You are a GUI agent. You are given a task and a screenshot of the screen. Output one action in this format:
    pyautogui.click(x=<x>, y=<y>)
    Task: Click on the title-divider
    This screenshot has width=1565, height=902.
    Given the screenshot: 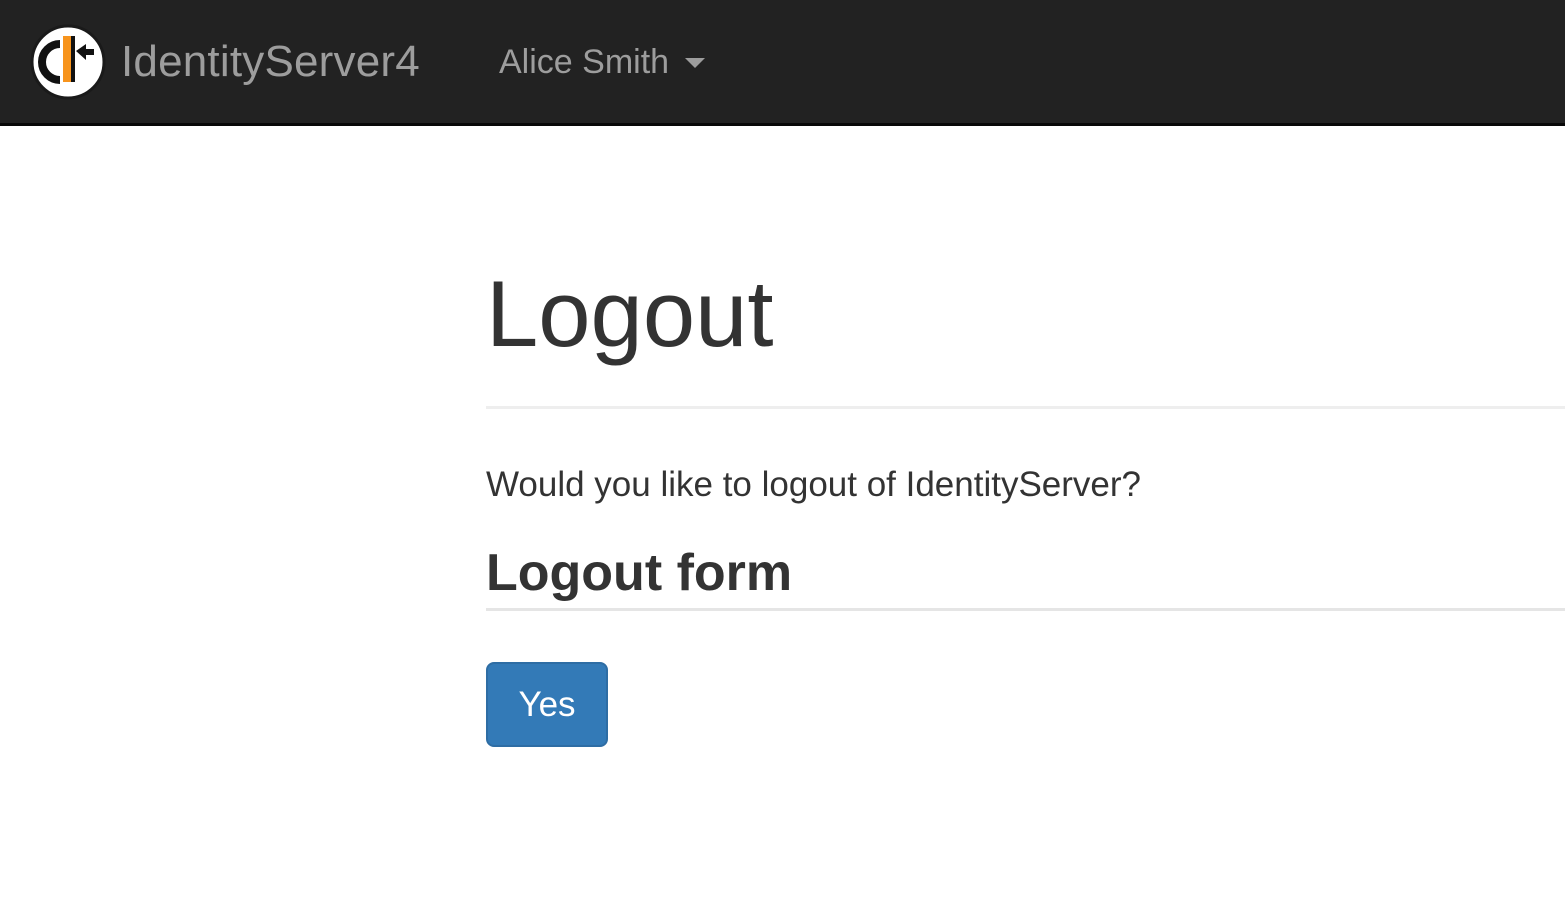 What is the action you would take?
    pyautogui.click(x=1025, y=407)
    